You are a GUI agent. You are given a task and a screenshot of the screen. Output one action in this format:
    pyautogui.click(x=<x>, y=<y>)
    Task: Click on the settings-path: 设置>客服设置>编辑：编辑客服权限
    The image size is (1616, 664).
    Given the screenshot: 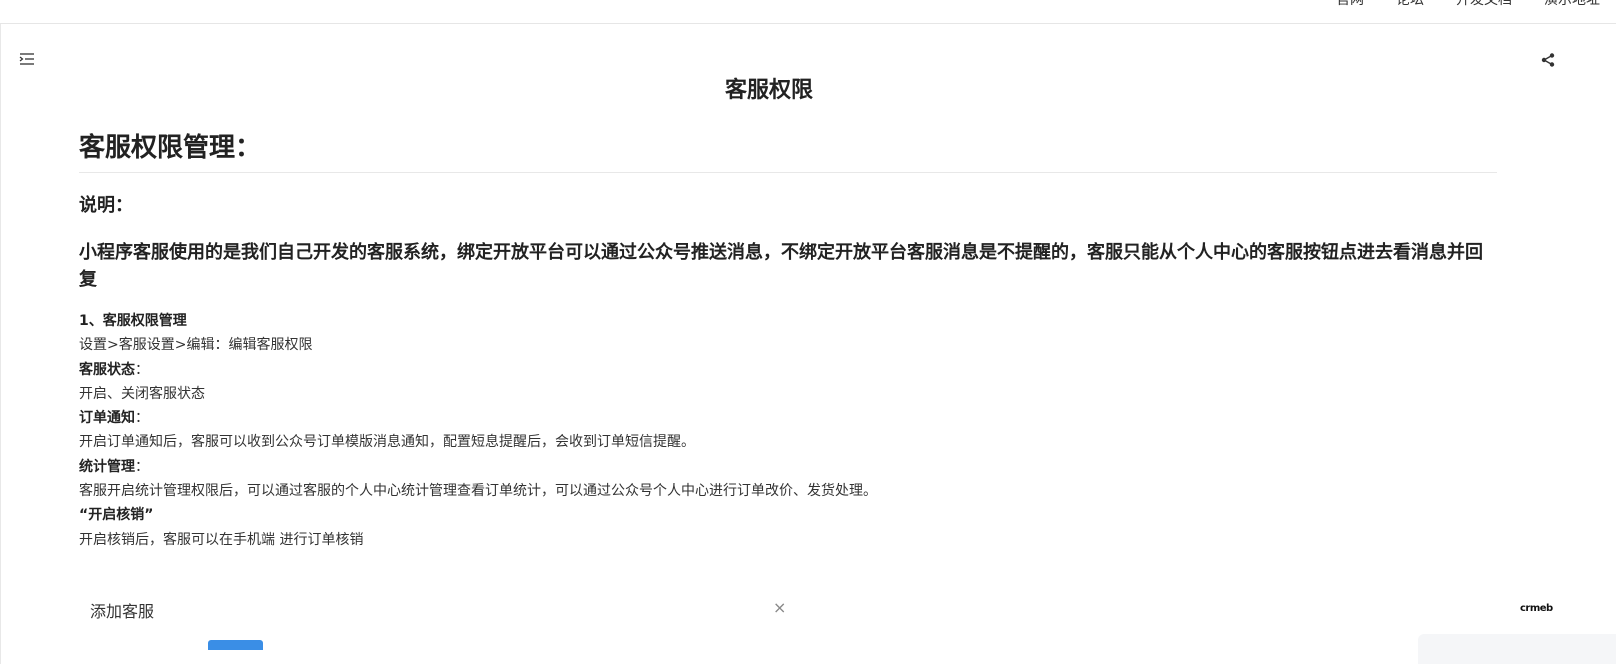 What is the action you would take?
    pyautogui.click(x=196, y=345)
    